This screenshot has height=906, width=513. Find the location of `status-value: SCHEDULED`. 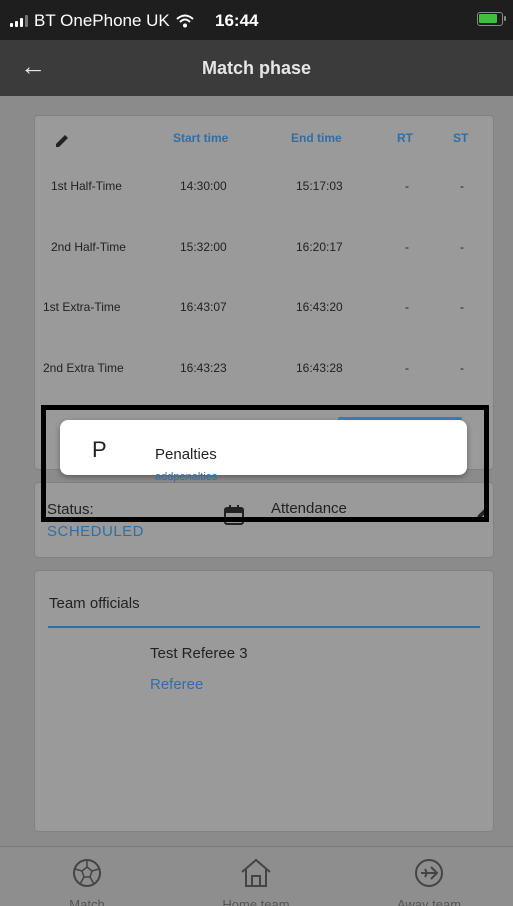

status-value: SCHEDULED is located at coordinates (96, 531).